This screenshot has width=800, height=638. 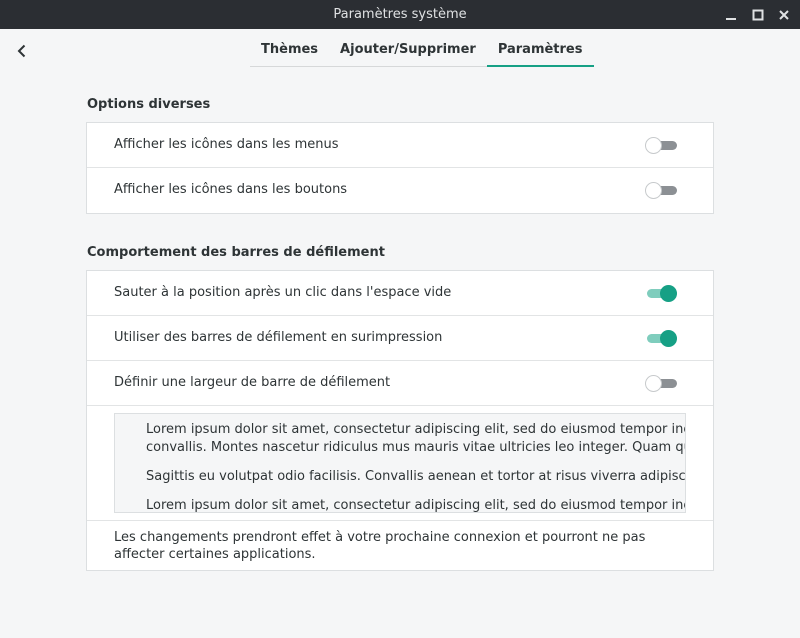 What do you see at coordinates (289, 51) in the screenshot?
I see `tab-themes: Thèmes` at bounding box center [289, 51].